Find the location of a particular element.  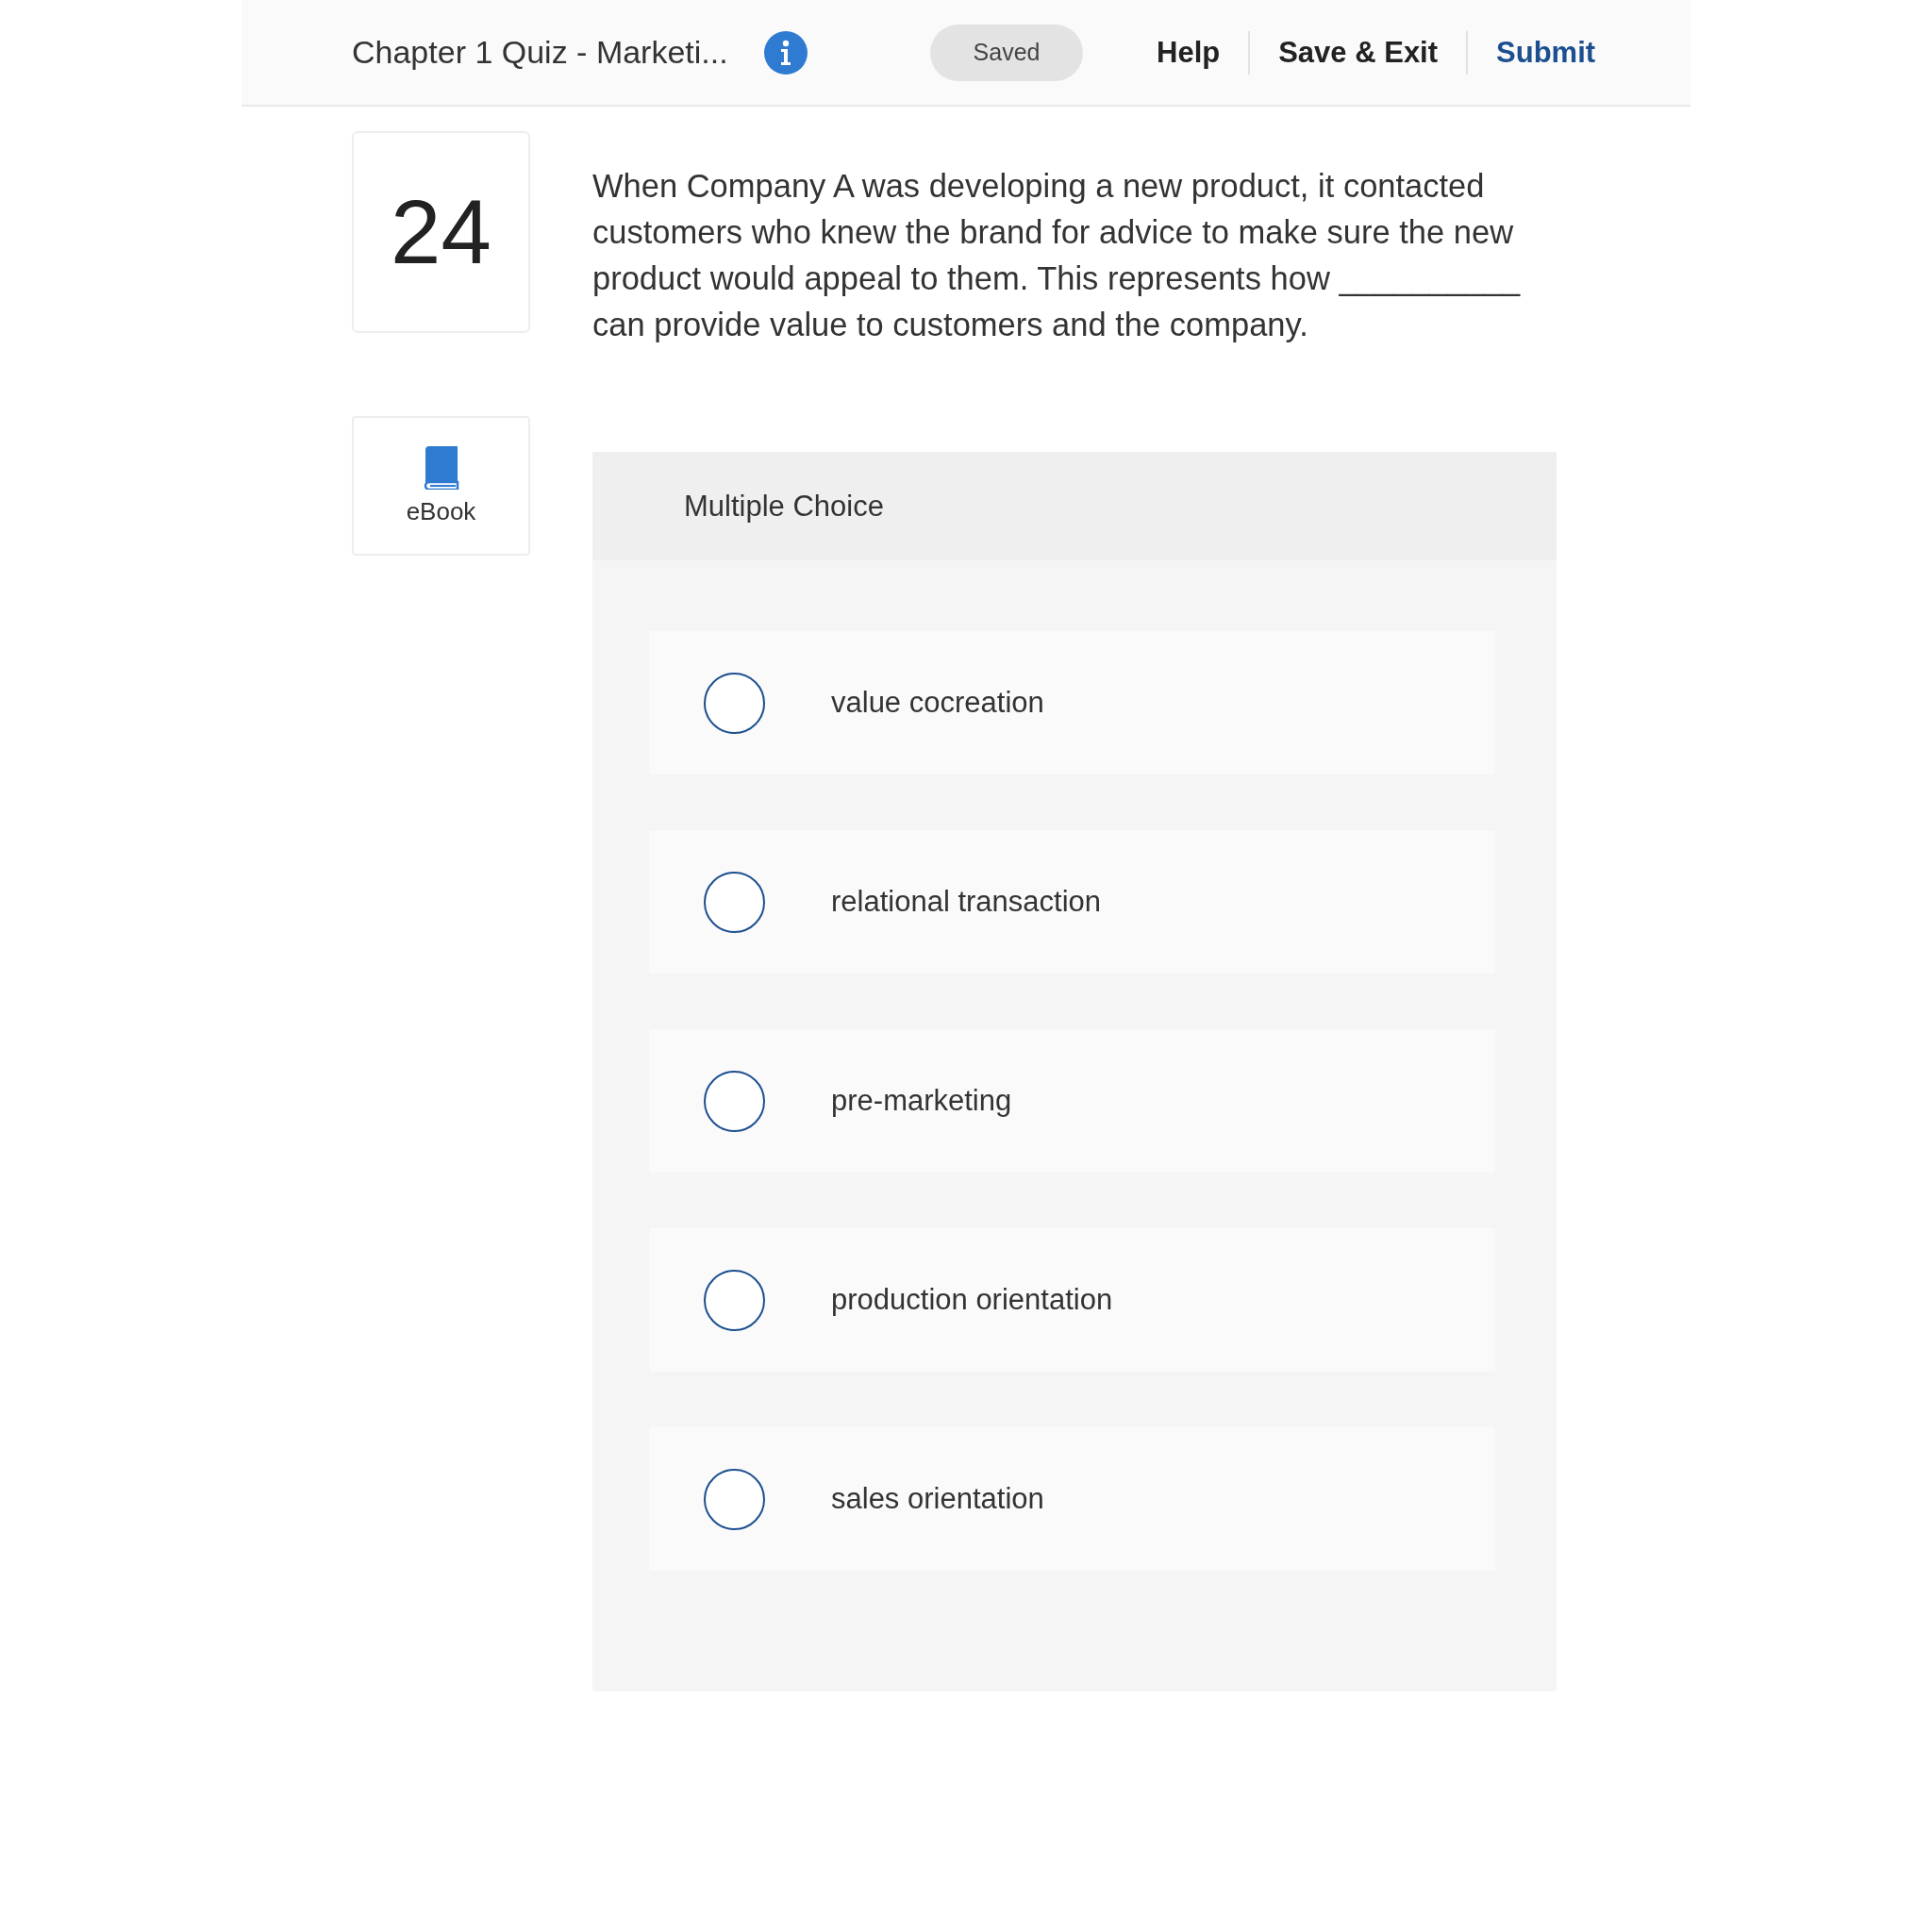

answer-option: value cocreation is located at coordinates (1072, 703).